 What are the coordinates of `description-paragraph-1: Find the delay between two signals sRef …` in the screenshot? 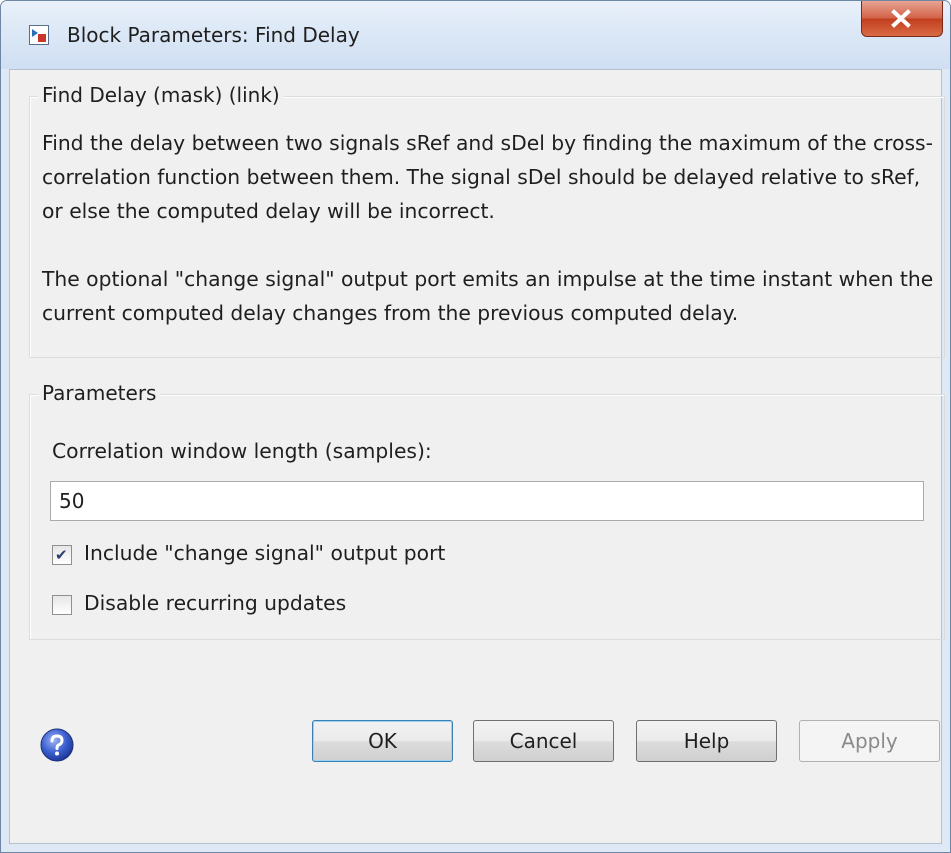 It's located at (487, 177).